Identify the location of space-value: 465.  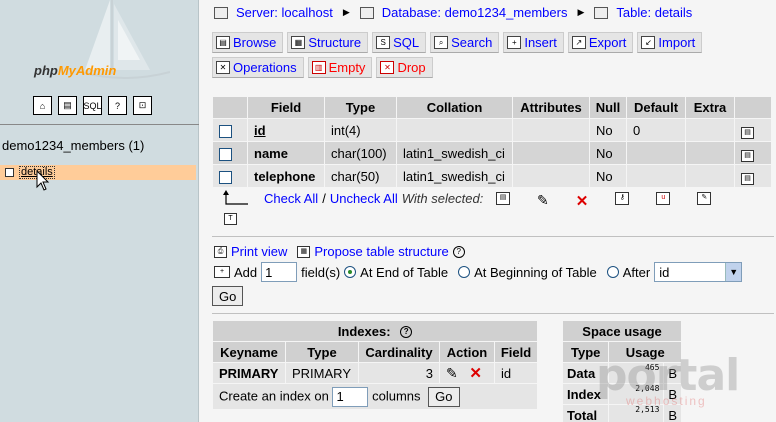
(636, 373).